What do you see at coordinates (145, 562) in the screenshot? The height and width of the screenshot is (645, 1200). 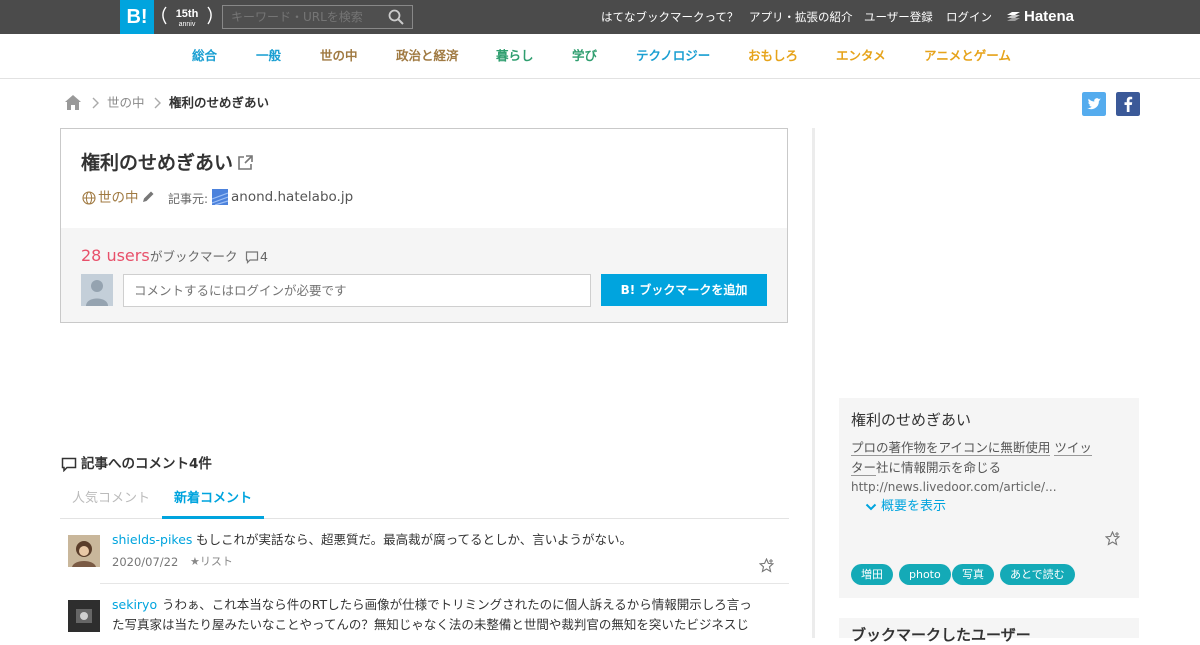 I see `comment-date: 2020/07/22` at bounding box center [145, 562].